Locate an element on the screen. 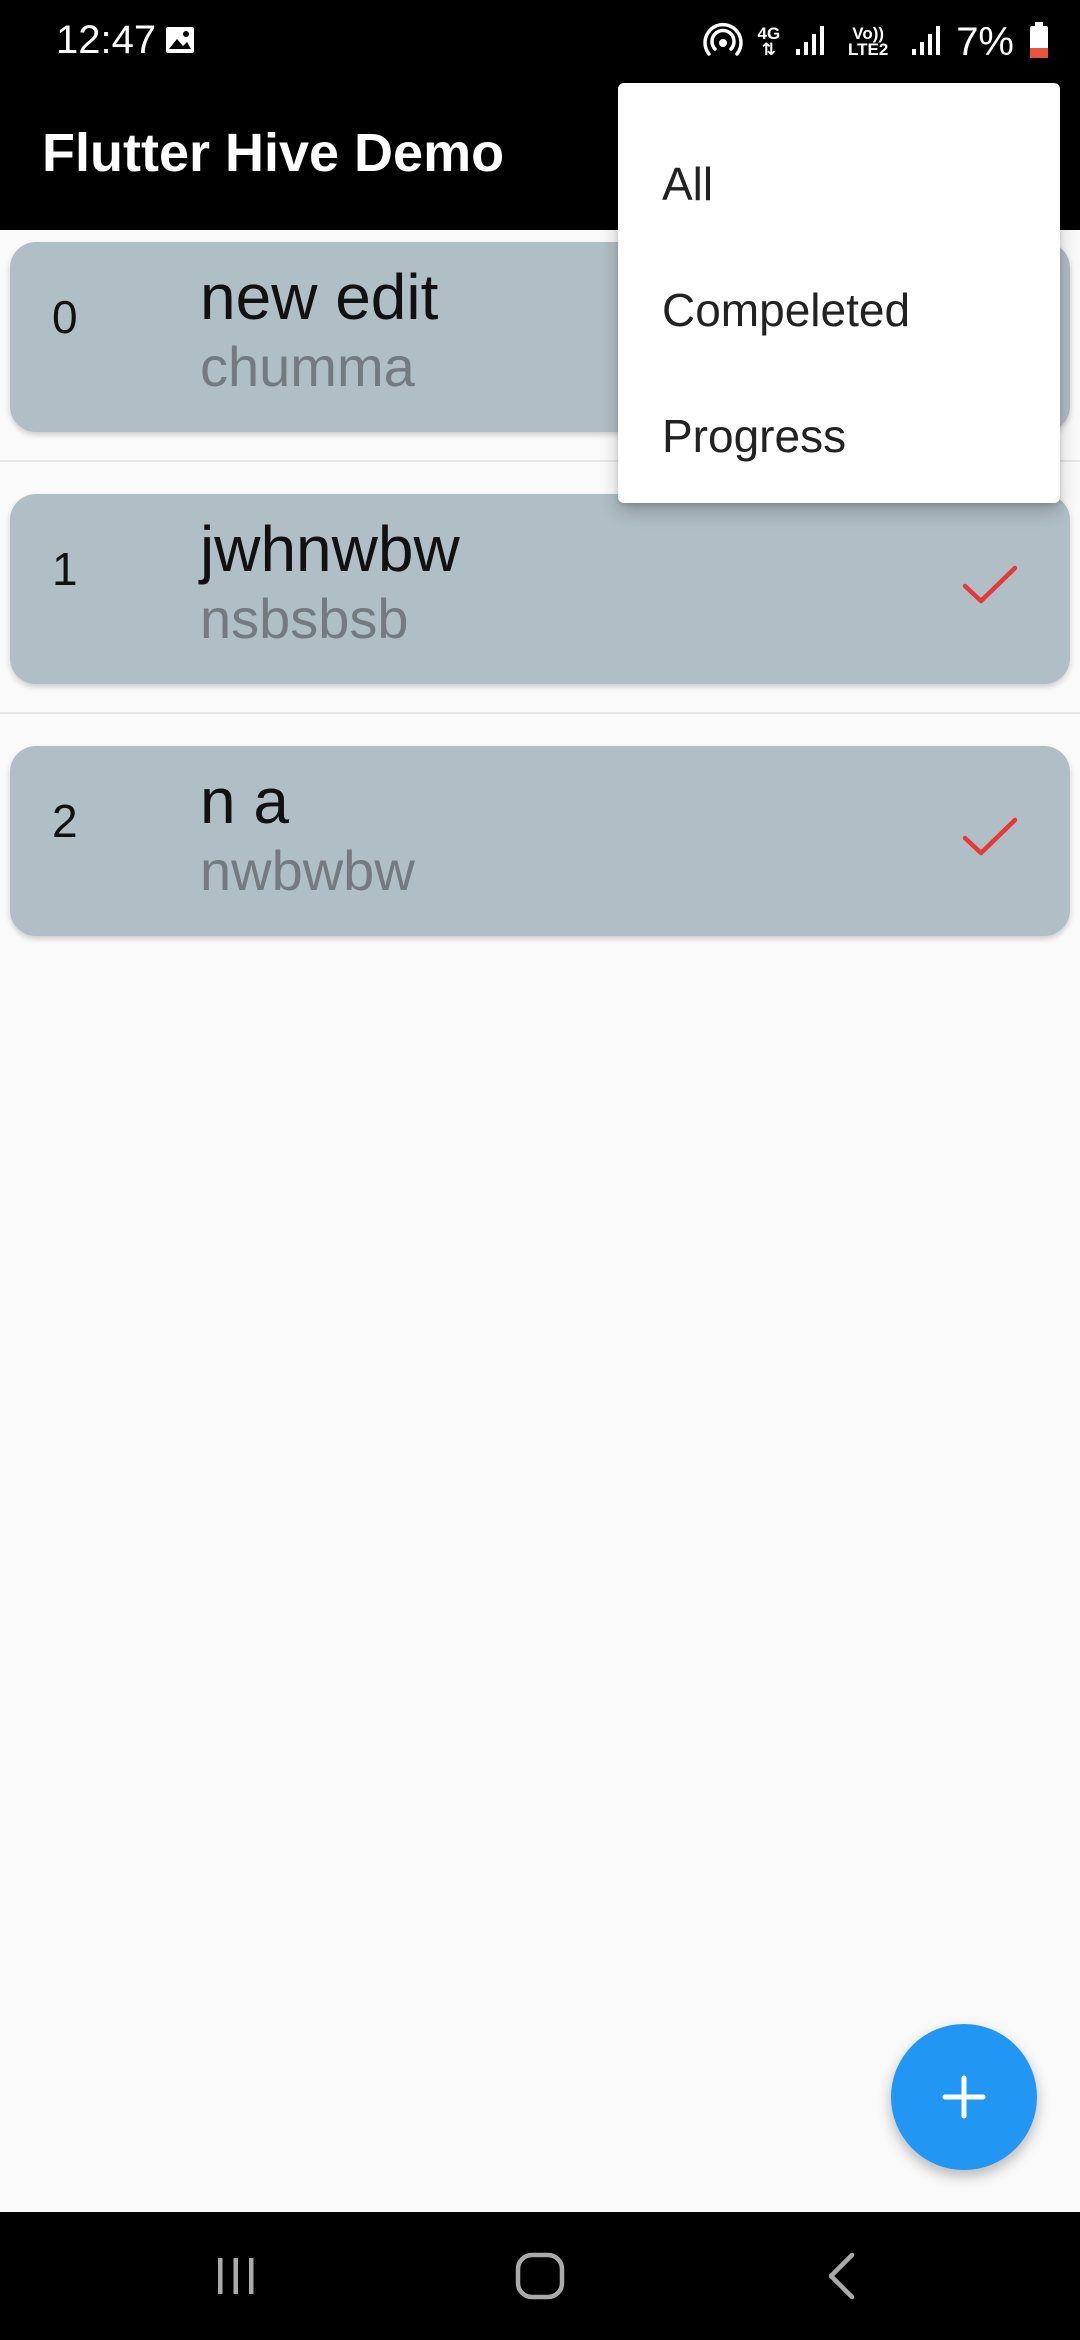  item-title: jwhnwbw is located at coordinates (330, 549).